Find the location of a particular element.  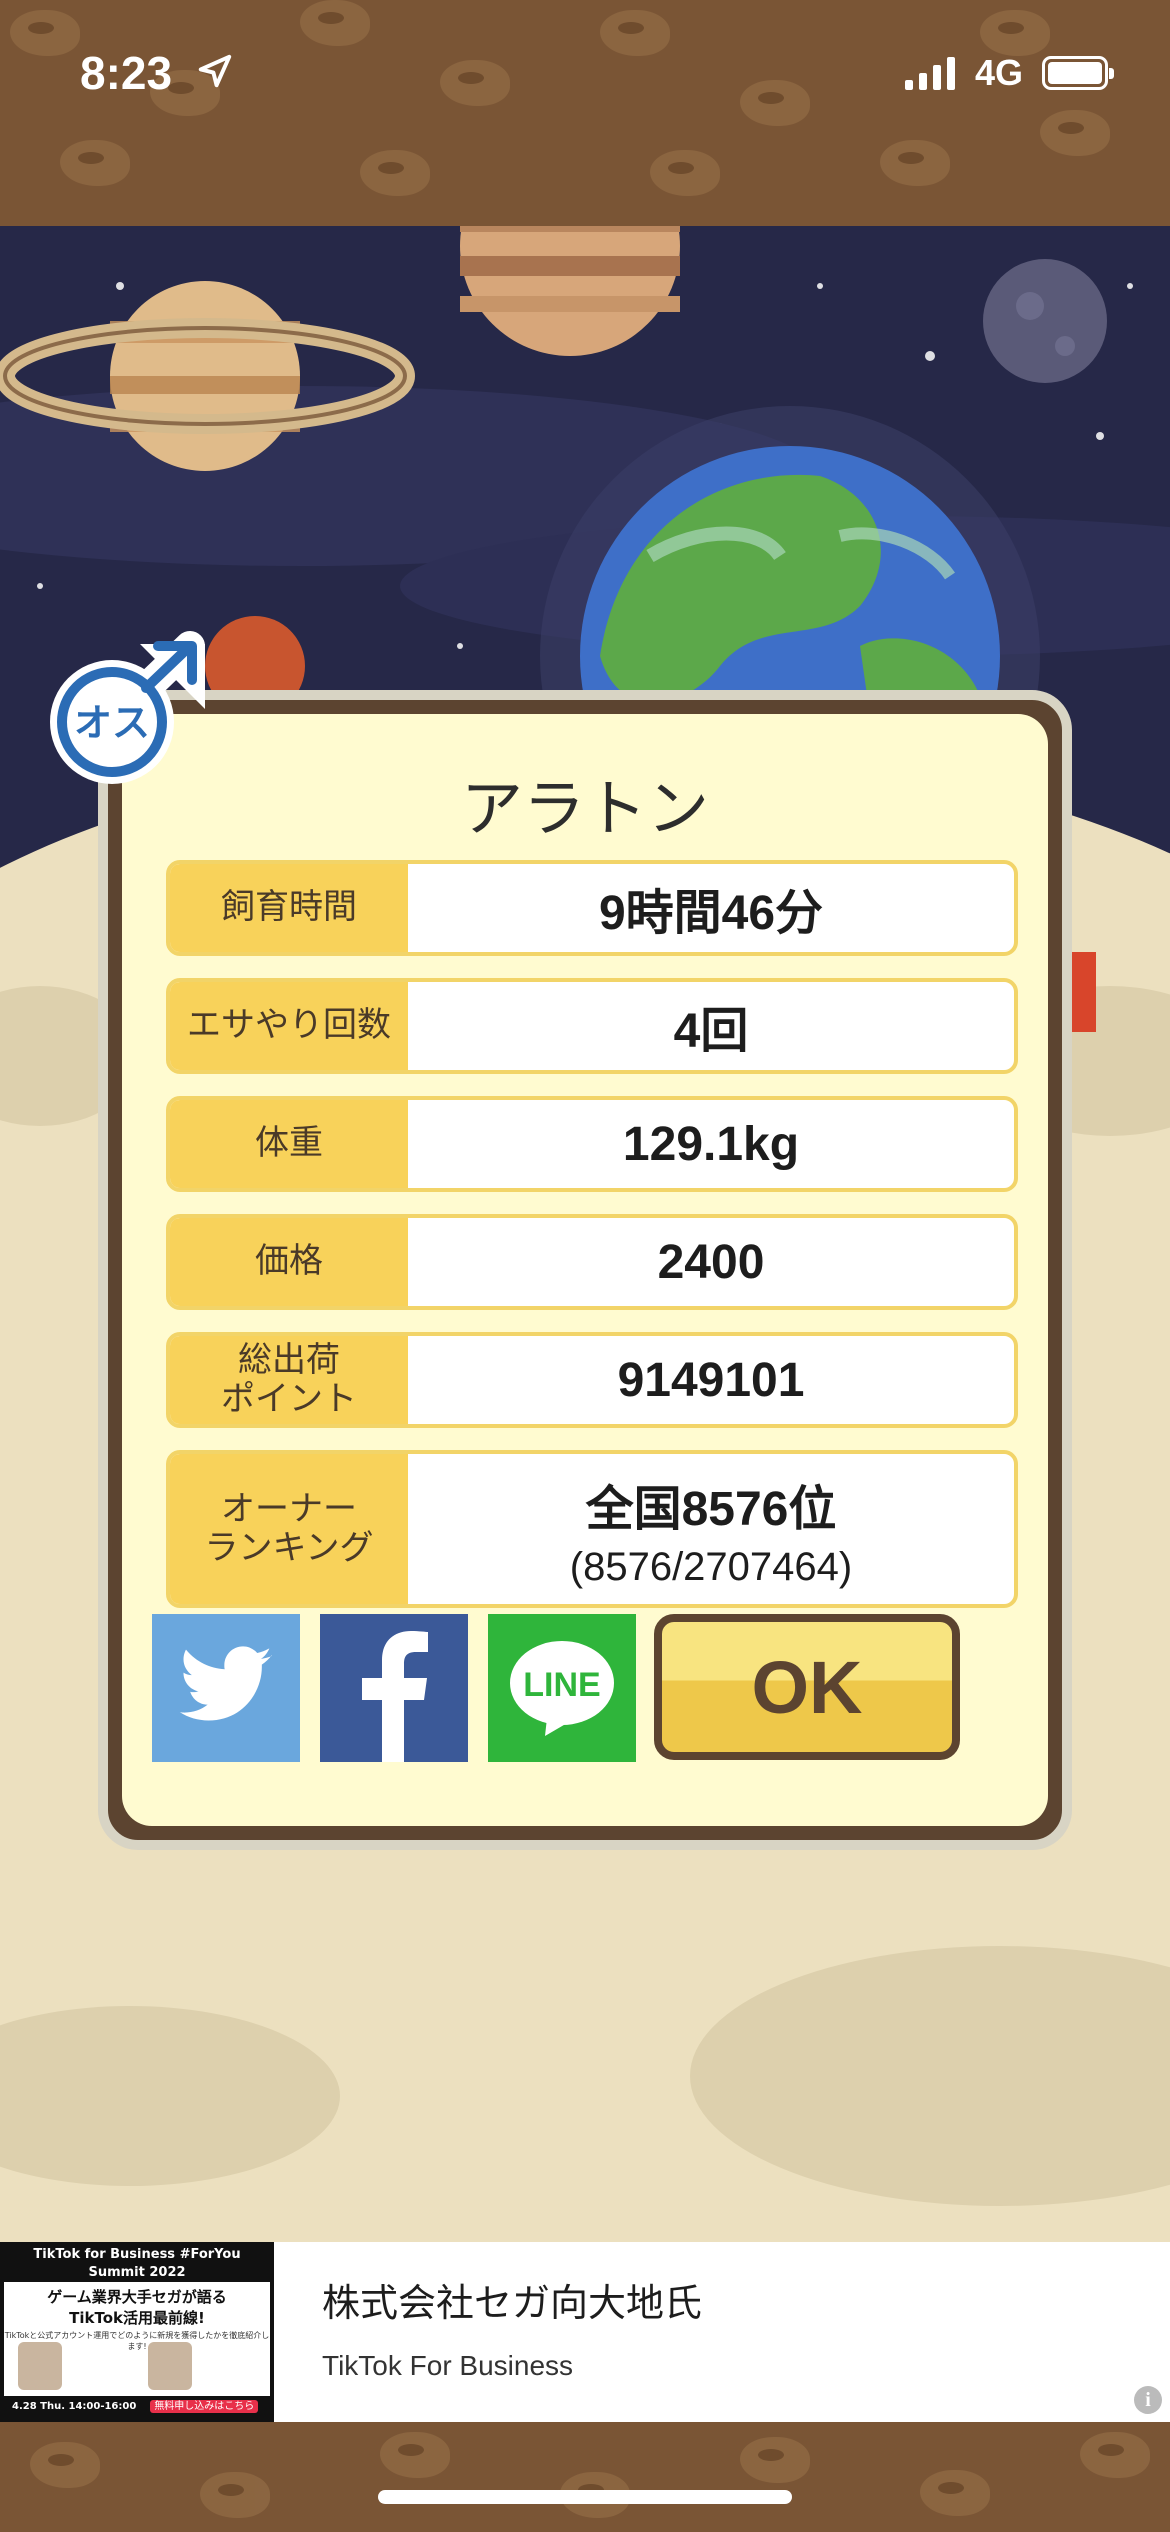

network-type: 4G is located at coordinates (999, 72).